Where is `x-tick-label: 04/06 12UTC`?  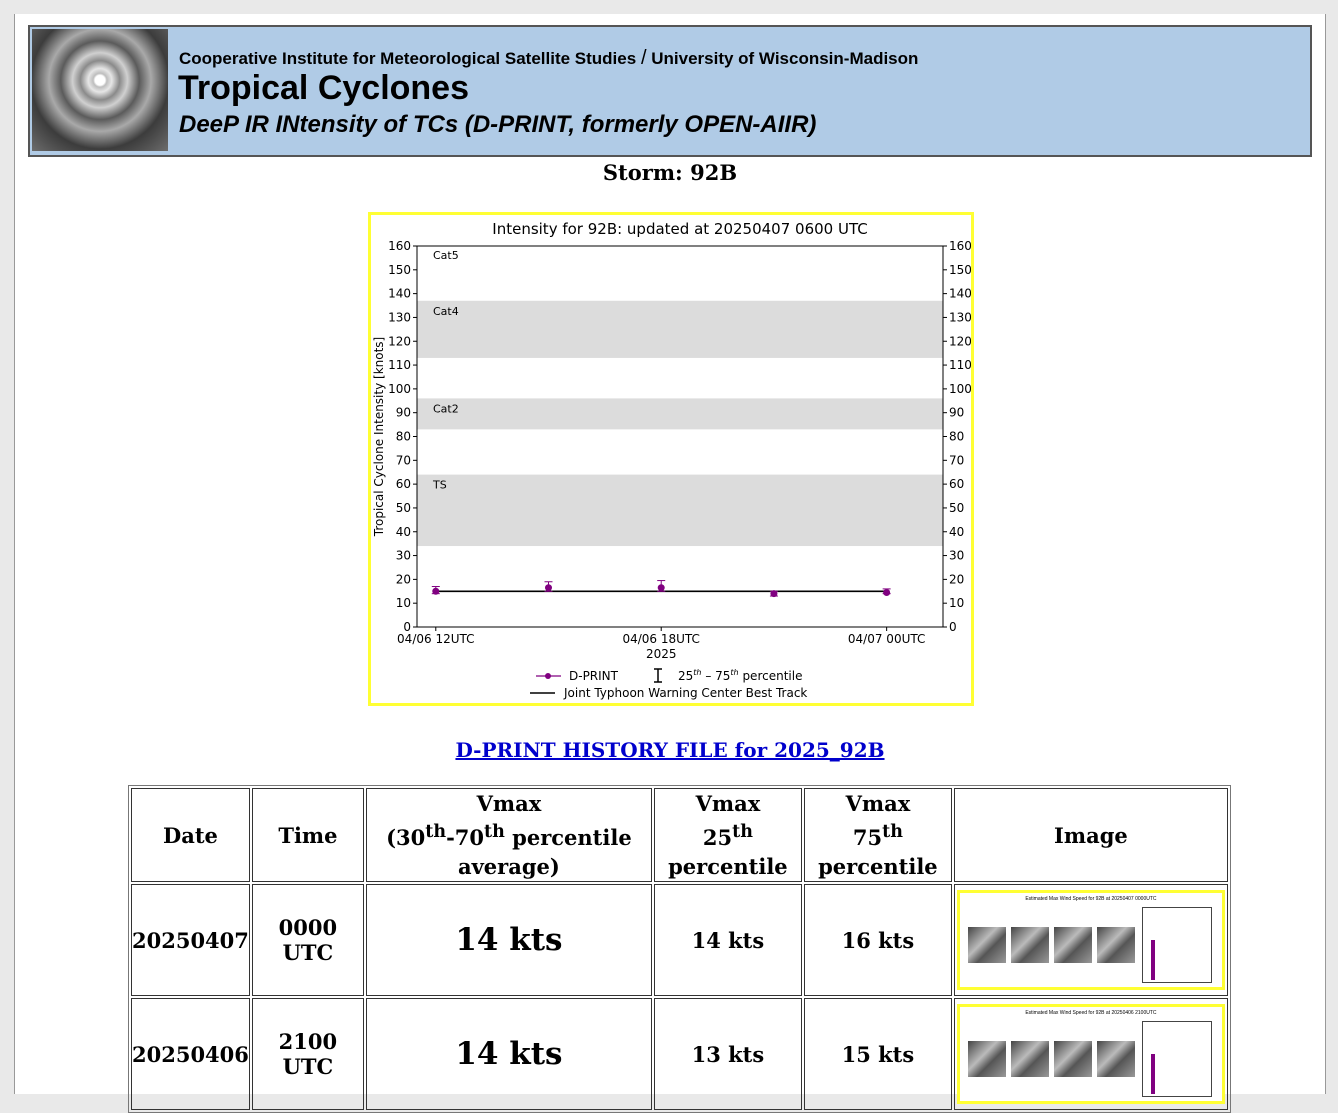 x-tick-label: 04/06 12UTC is located at coordinates (435, 639).